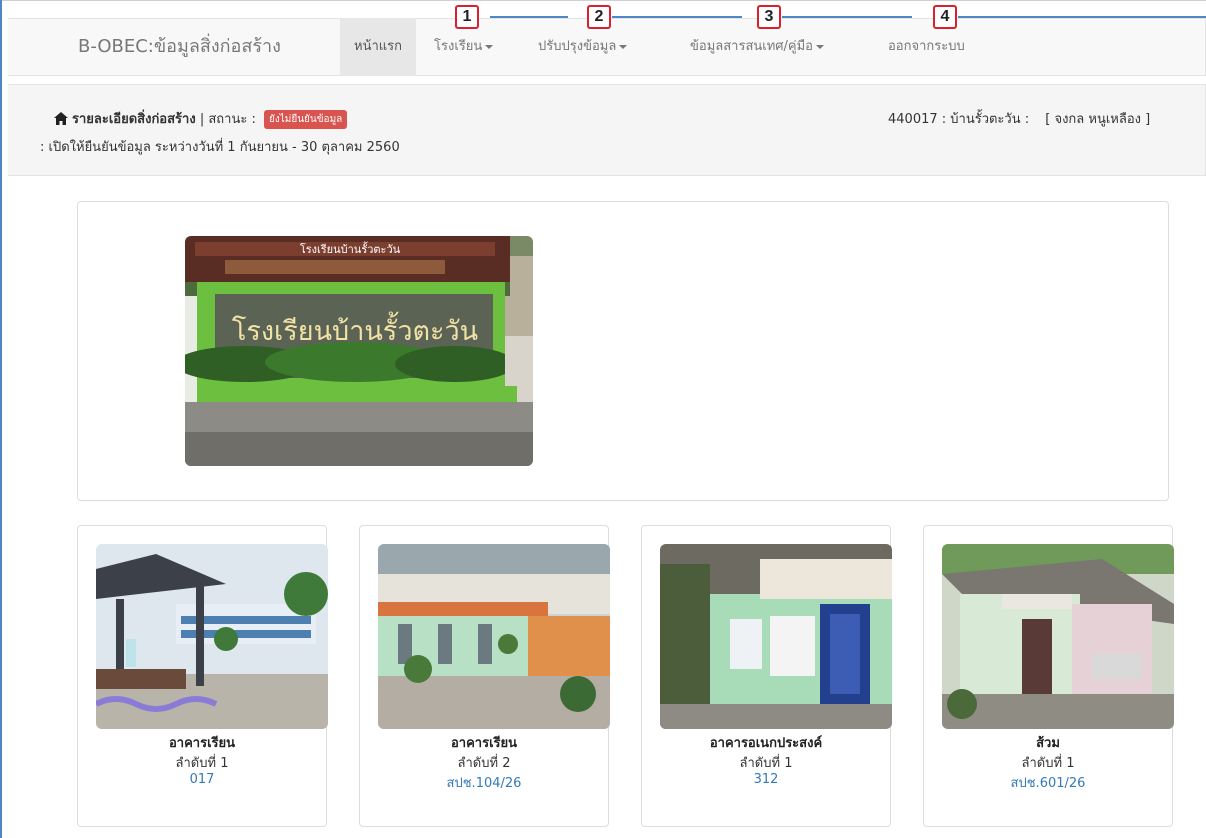 The image size is (1206, 838). What do you see at coordinates (751, 46) in the screenshot?
I see `nav-info-label: ข้อมูลสารสนเทศ/คู่มือ` at bounding box center [751, 46].